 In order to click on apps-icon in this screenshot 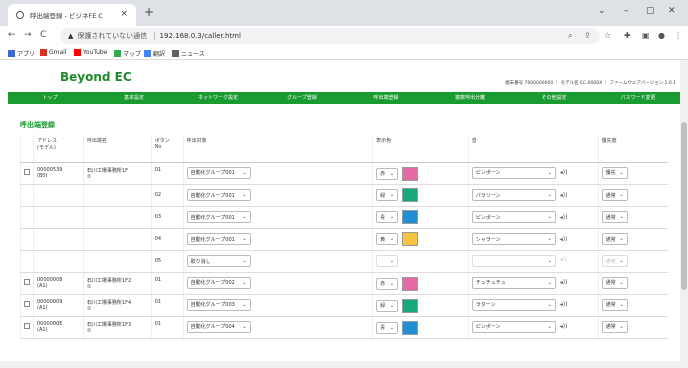, I will do `click(11, 53)`.